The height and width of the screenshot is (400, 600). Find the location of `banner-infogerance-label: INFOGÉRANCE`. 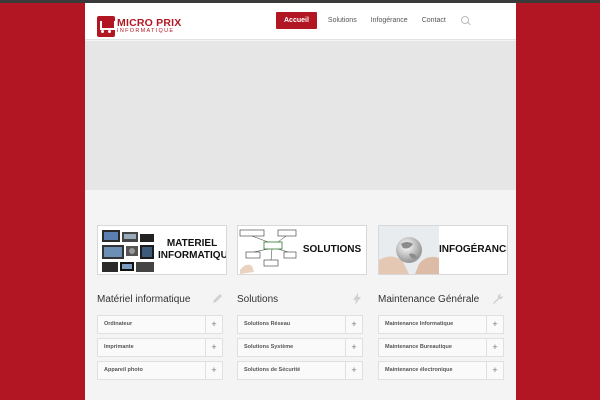

banner-infogerance-label: INFOGÉRANCE is located at coordinates (473, 249).